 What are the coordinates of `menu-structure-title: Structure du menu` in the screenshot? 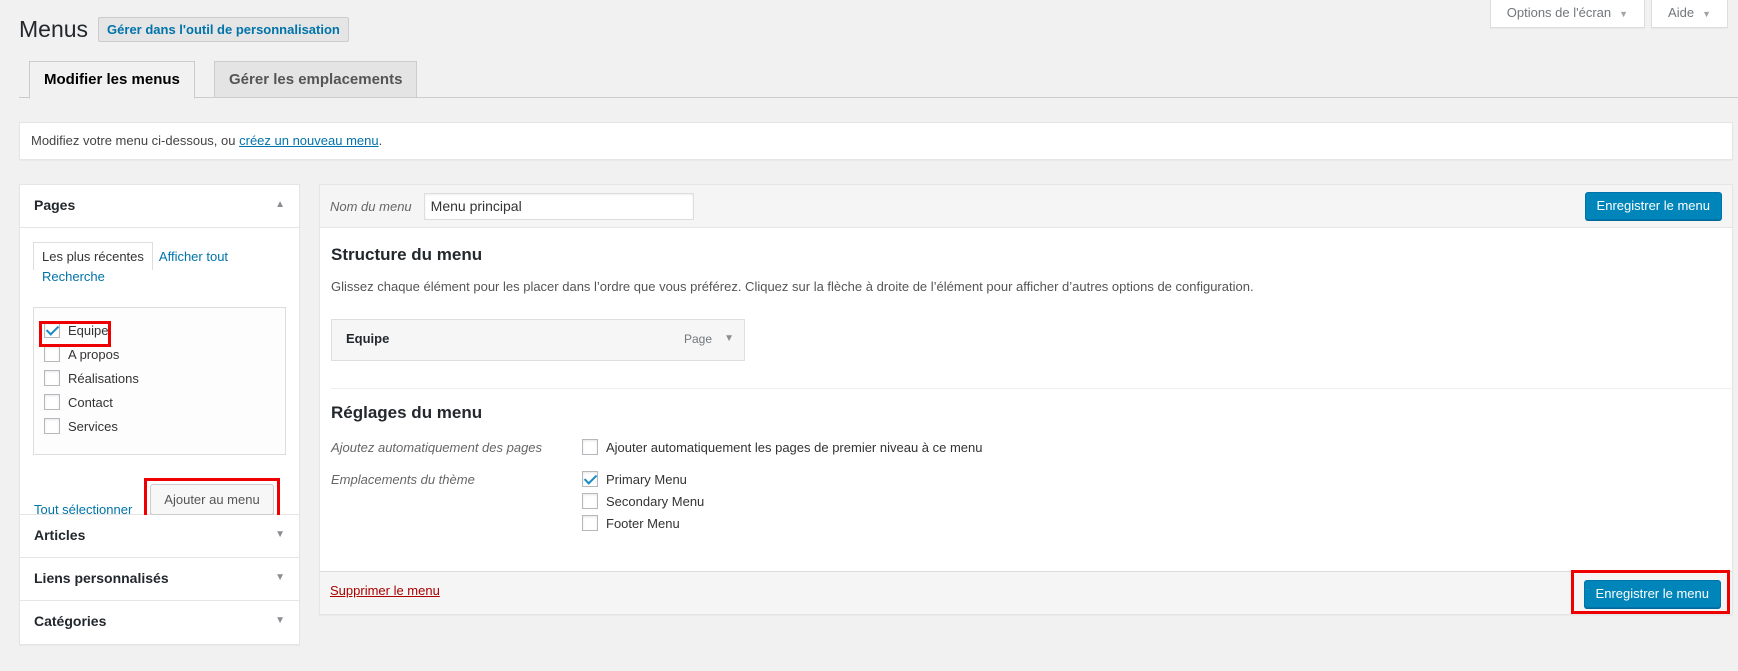 It's located at (407, 254).